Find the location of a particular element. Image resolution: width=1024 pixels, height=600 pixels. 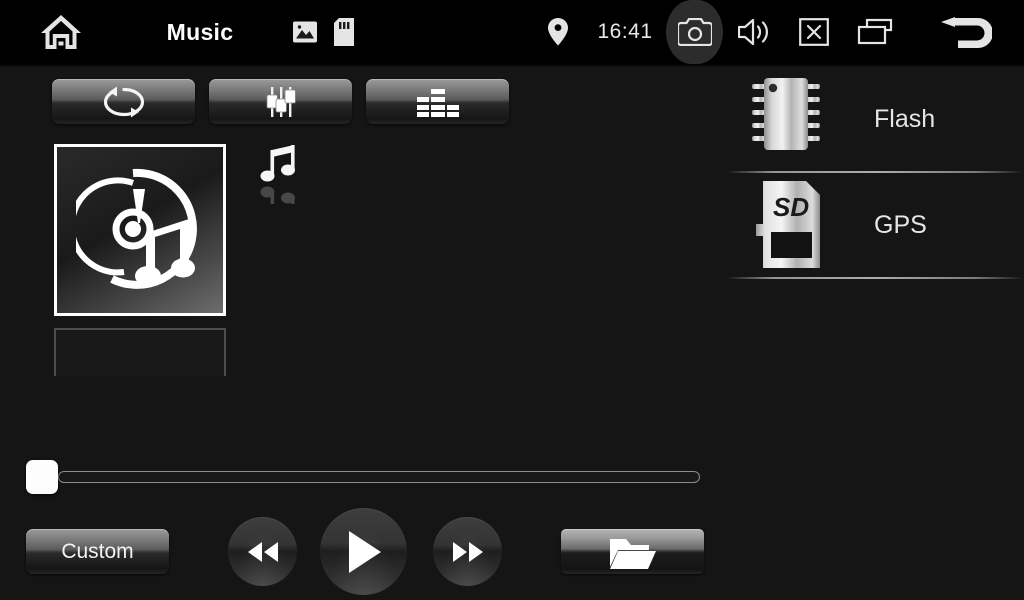

recent-apps-button is located at coordinates (875, 32).